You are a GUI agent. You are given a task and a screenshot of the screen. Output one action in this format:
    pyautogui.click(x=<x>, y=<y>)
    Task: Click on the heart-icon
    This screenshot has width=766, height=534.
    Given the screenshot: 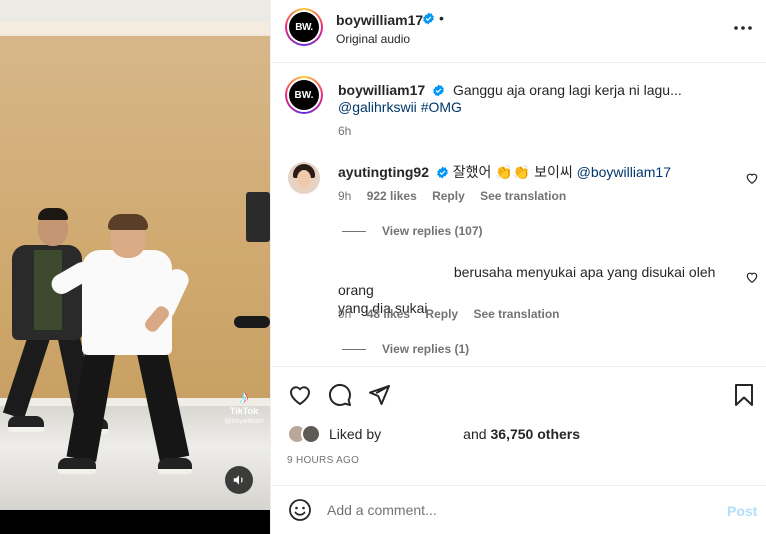 What is the action you would take?
    pyautogui.click(x=300, y=395)
    